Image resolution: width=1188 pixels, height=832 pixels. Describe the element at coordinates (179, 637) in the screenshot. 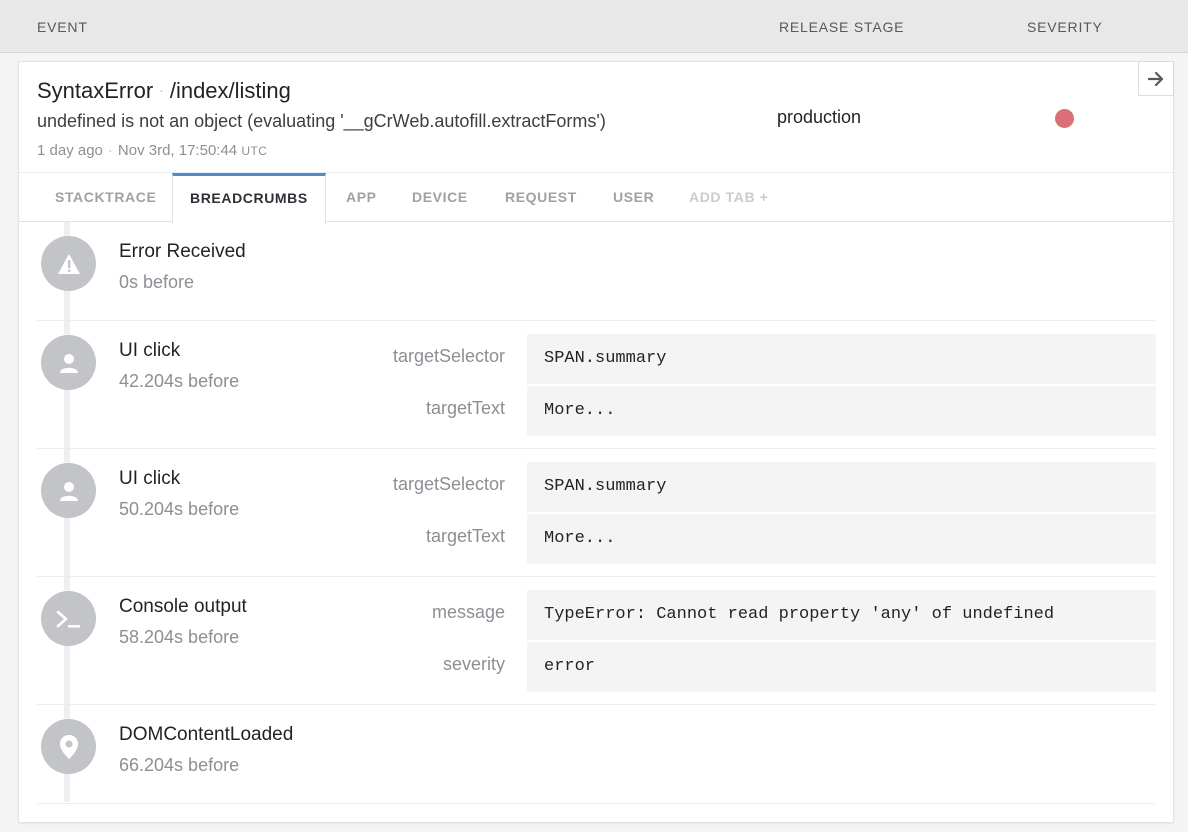

I see `breadcrumb-time: 58.204s before` at that location.